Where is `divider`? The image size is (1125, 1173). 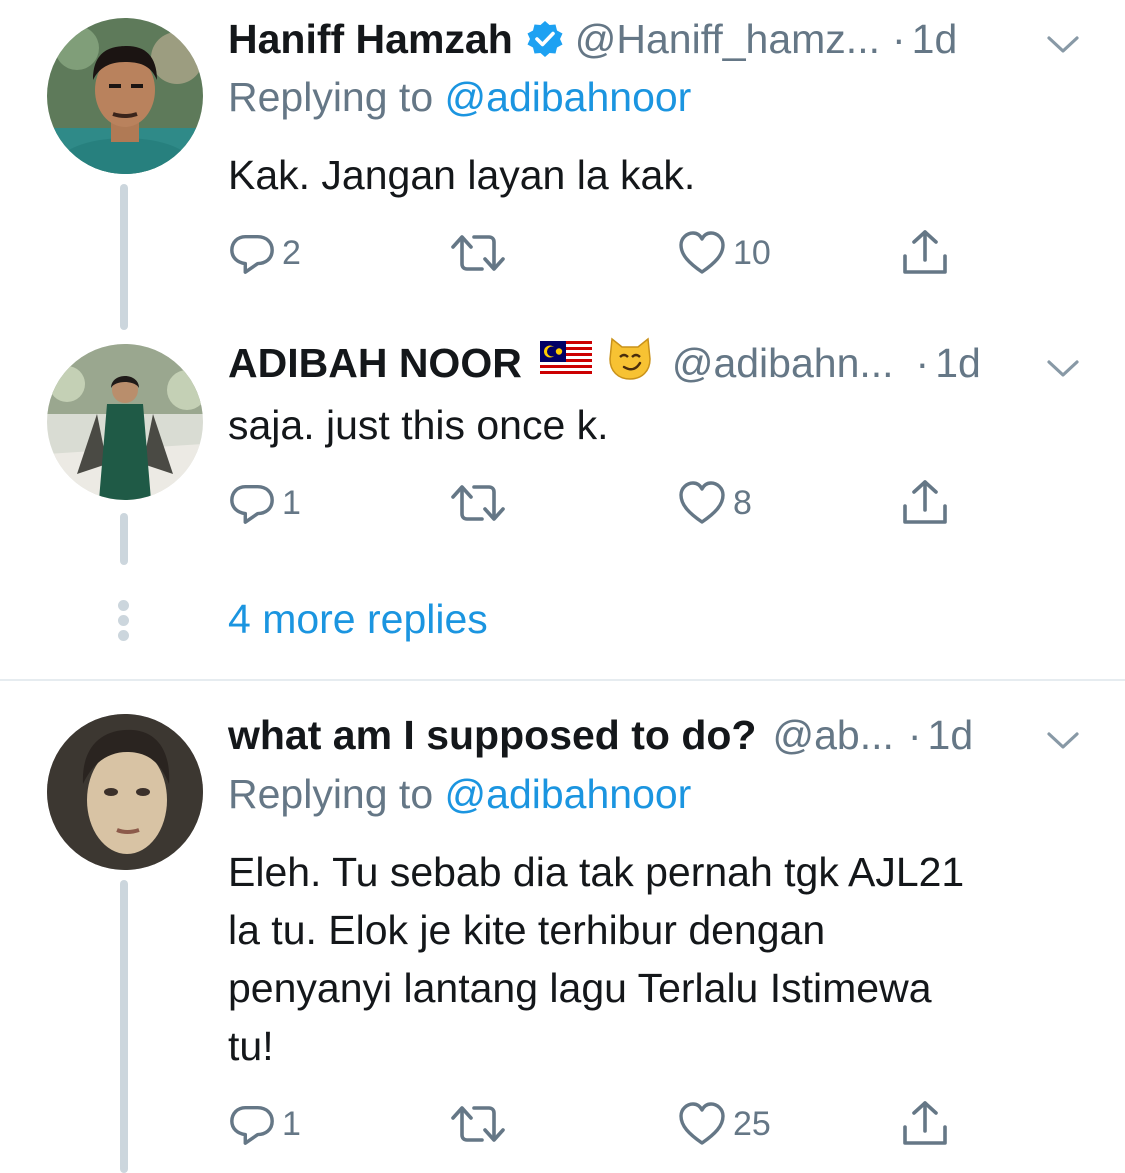
divider is located at coordinates (562, 680).